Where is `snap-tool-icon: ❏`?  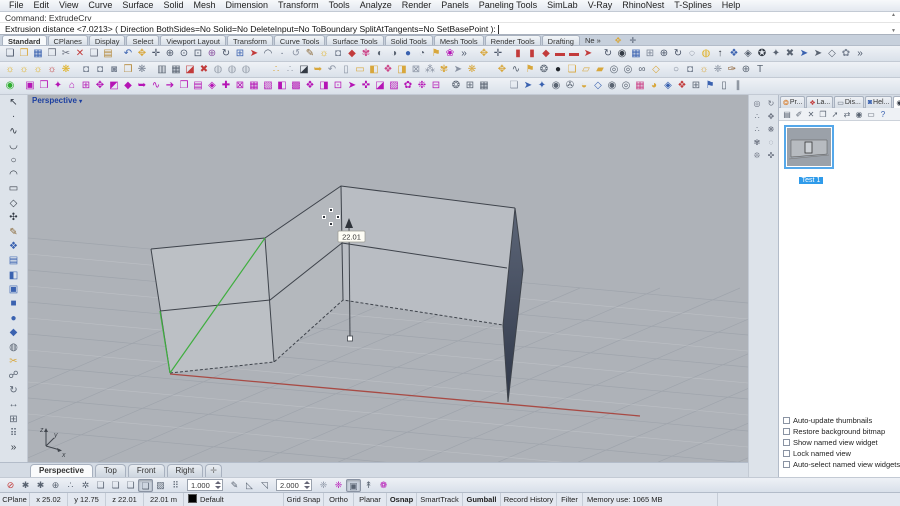
snap-tool-icon: ❏ is located at coordinates (115, 485).